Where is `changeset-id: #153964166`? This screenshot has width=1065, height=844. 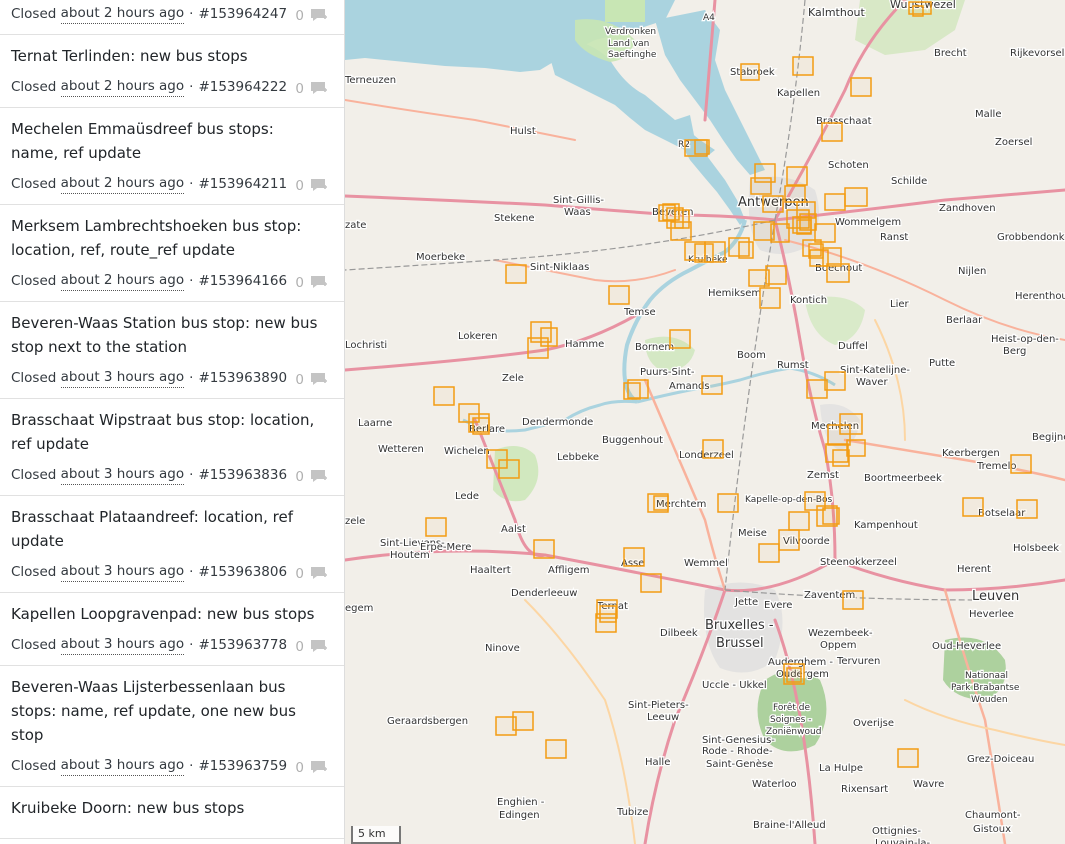 changeset-id: #153964166 is located at coordinates (242, 281).